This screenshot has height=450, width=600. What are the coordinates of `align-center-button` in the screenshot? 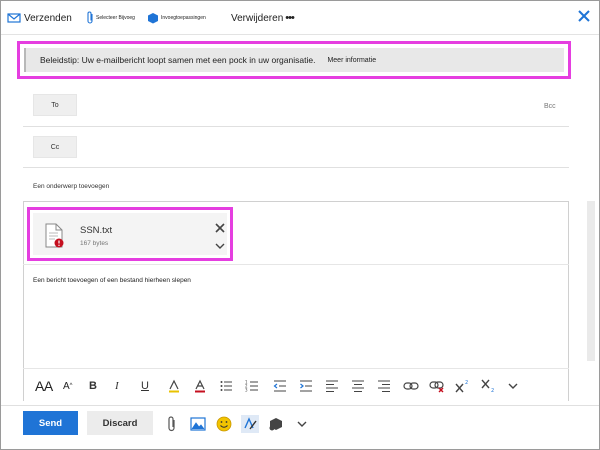 It's located at (358, 386).